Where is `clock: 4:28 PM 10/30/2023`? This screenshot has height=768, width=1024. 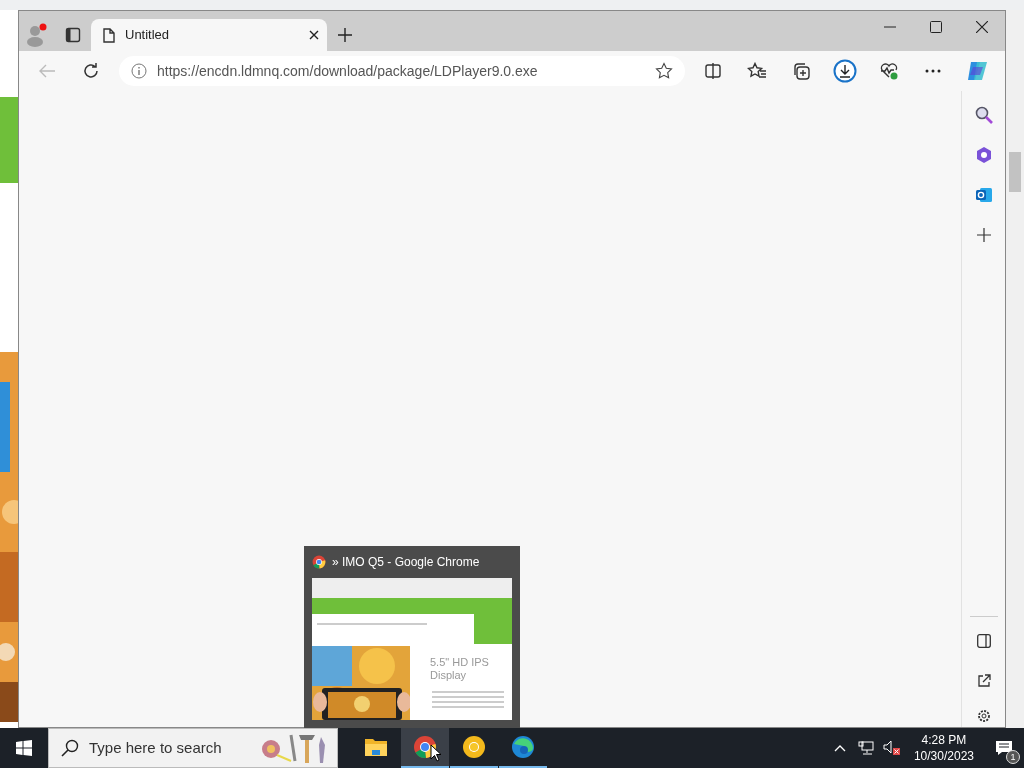 clock: 4:28 PM 10/30/2023 is located at coordinates (943, 748).